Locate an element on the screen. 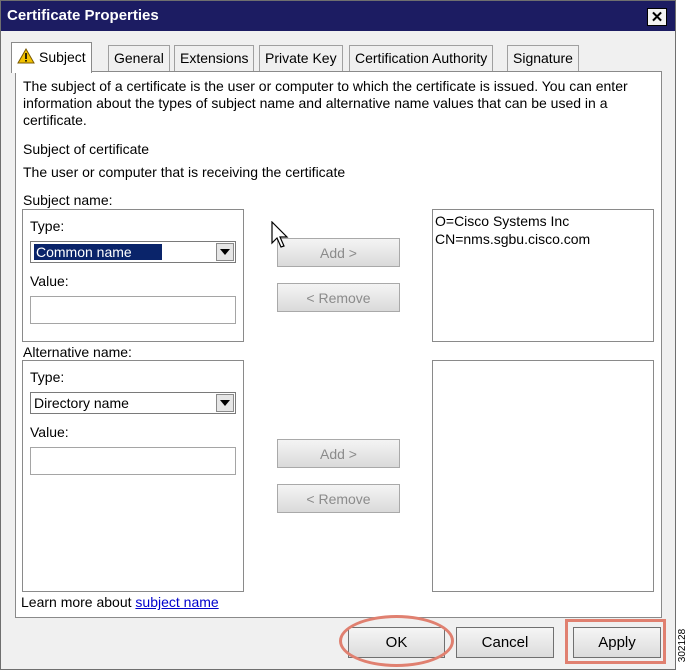 This screenshot has height=672, width=692. alternative-name-label: Alternative name: is located at coordinates (77, 352).